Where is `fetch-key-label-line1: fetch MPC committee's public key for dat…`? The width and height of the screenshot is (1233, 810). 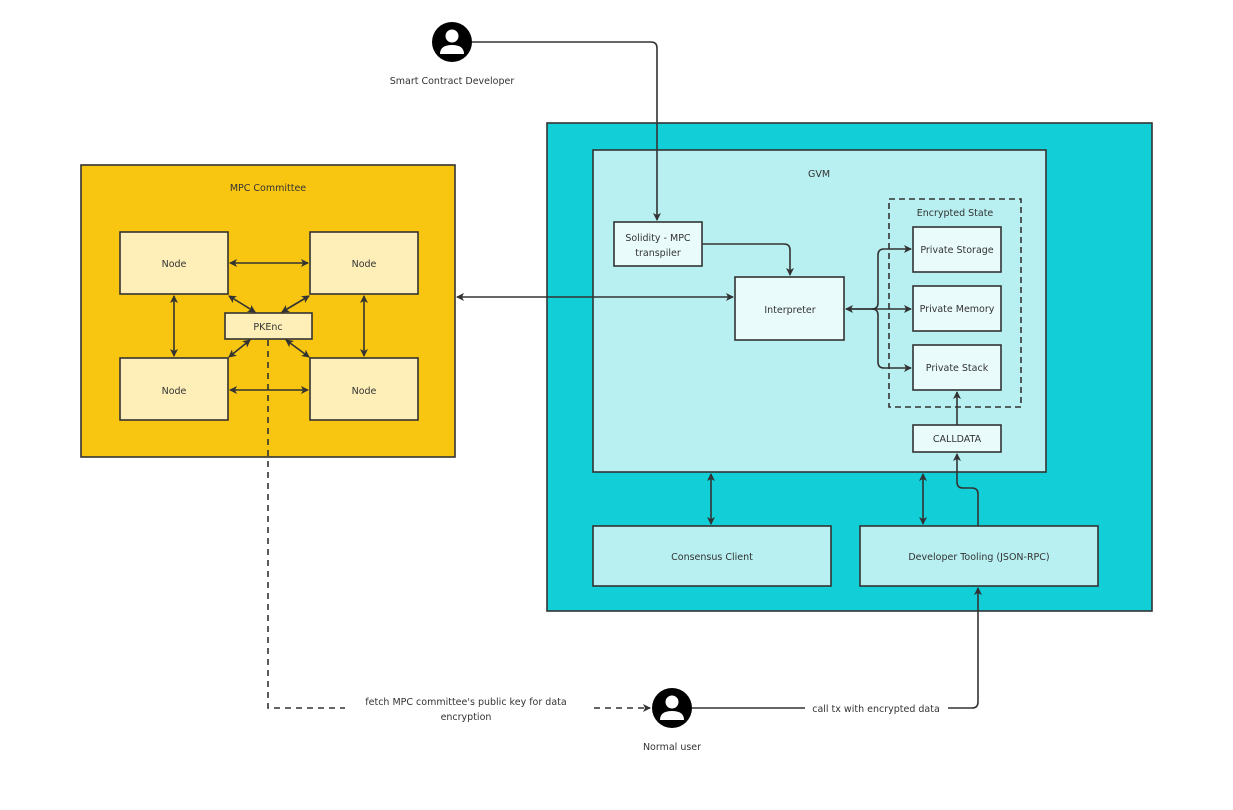
fetch-key-label-line1: fetch MPC committee's public key for dat… is located at coordinates (465, 702).